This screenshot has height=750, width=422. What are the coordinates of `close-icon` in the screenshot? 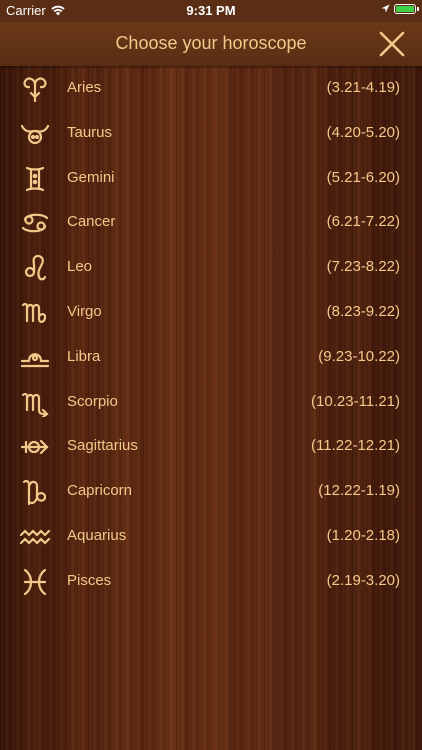 It's located at (392, 44).